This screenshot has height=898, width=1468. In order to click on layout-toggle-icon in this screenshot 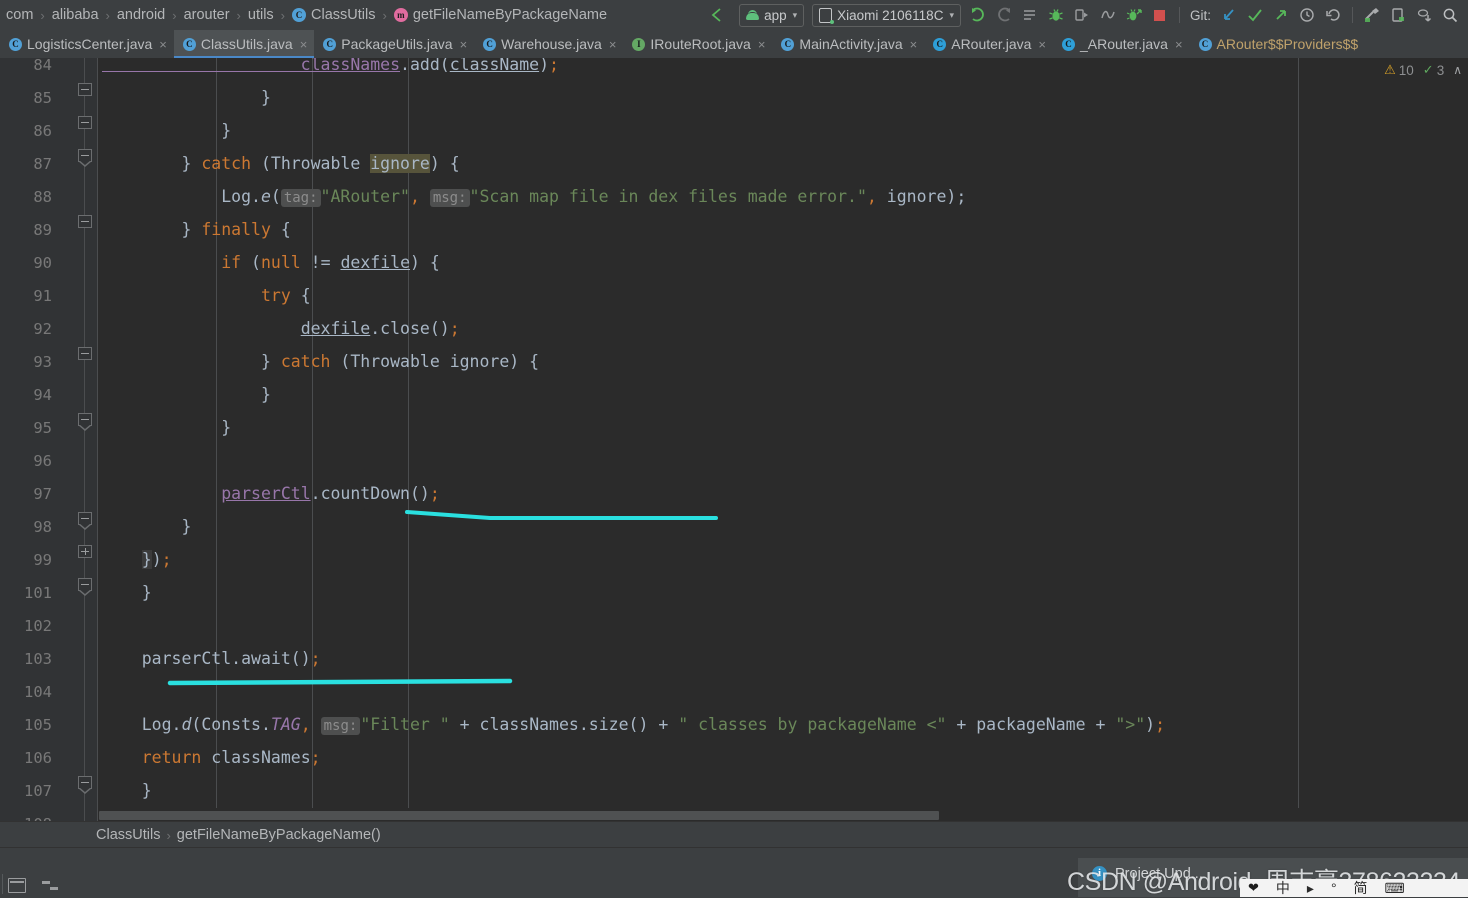, I will do `click(50, 885)`.